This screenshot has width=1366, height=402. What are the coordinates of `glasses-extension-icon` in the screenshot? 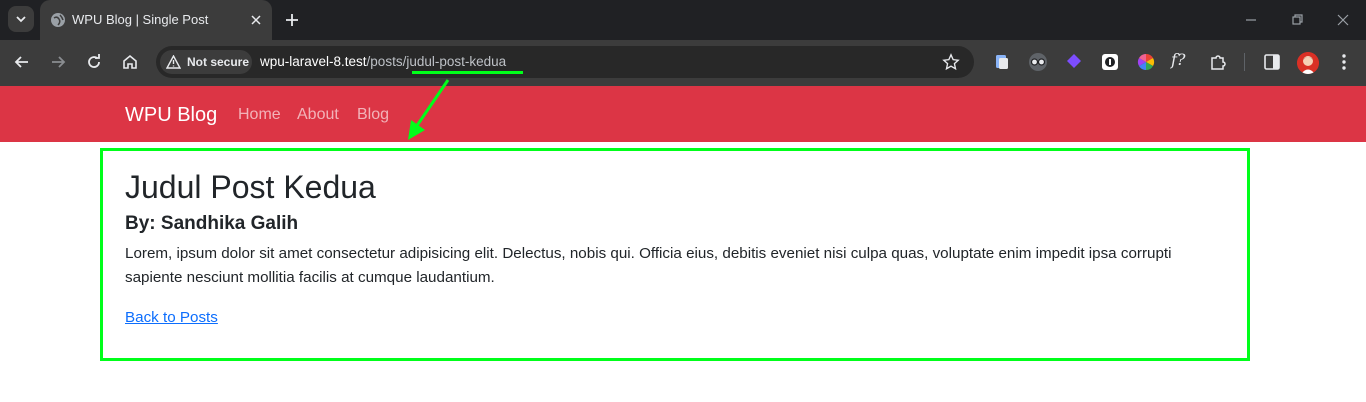 It's located at (1038, 62).